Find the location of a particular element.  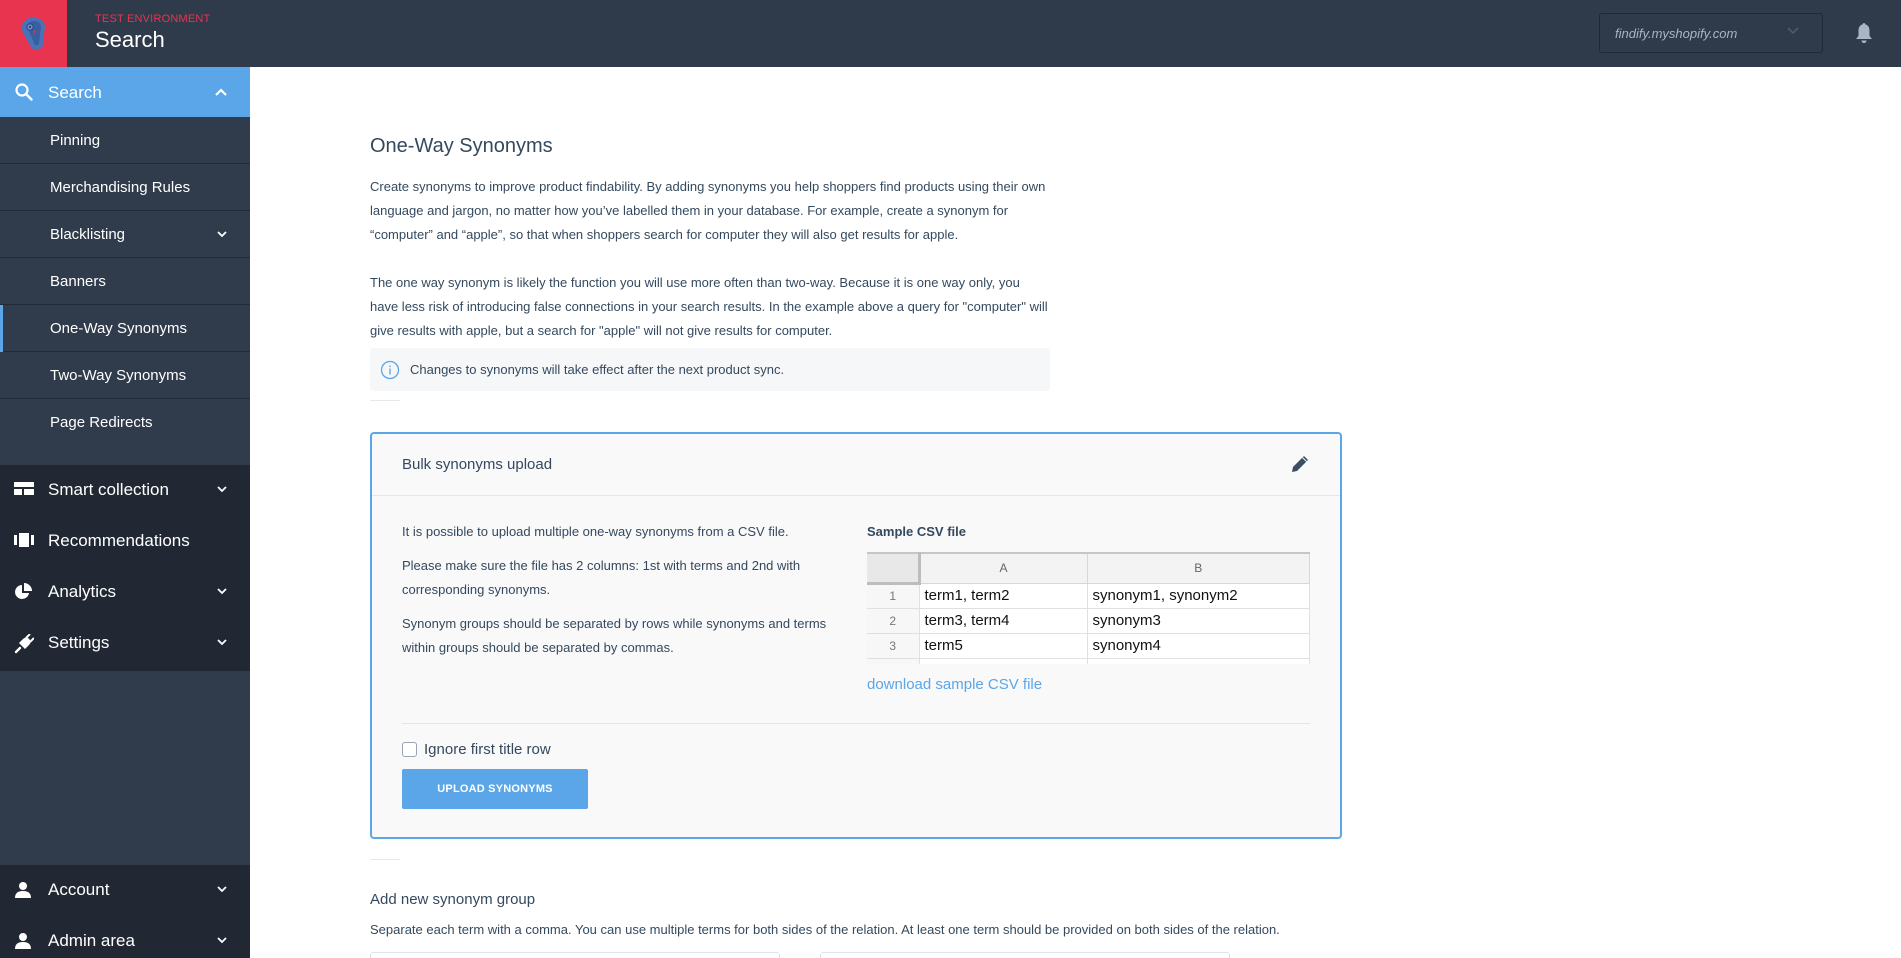

sidebar-item-label: Blacklisting is located at coordinates (88, 234).